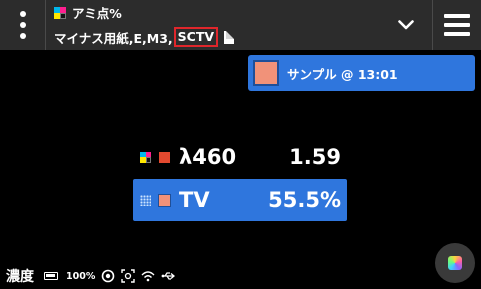 This screenshot has width=481, height=289. Describe the element at coordinates (194, 200) in the screenshot. I see `measurement-label: TV` at that location.